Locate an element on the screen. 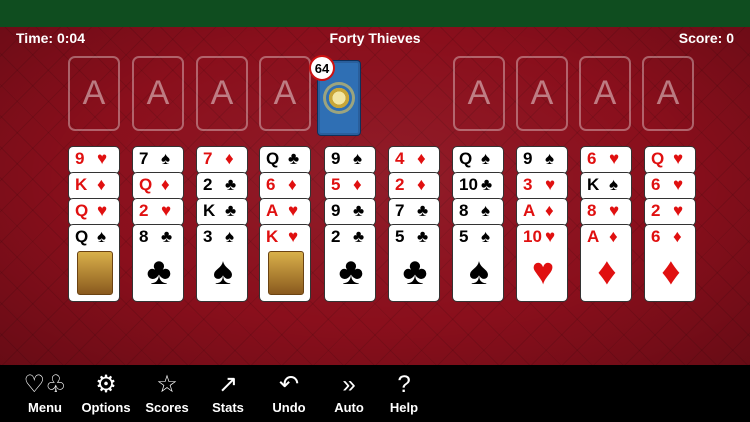  playing-card: 8 ♣ ♣ is located at coordinates (158, 263).